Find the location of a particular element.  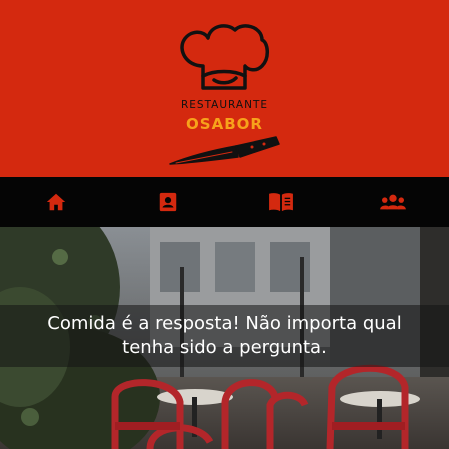

nav-item-home is located at coordinates (56, 202).